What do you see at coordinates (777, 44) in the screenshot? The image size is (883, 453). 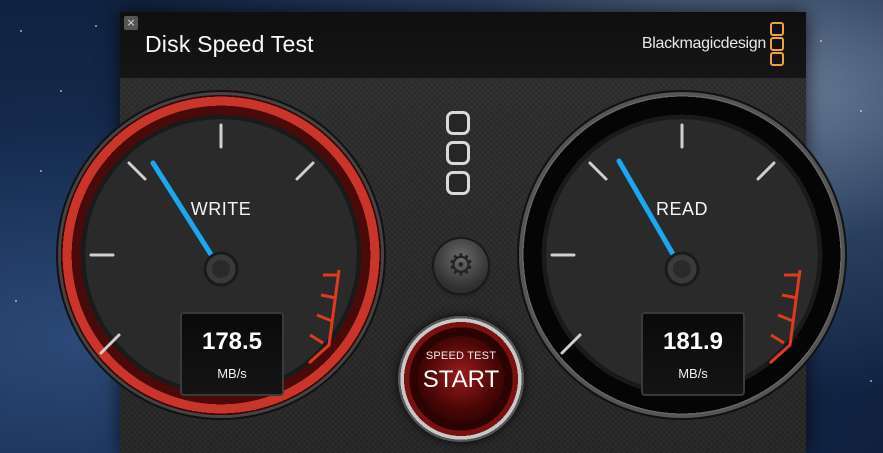 I see `blackmagic-logo-icon` at bounding box center [777, 44].